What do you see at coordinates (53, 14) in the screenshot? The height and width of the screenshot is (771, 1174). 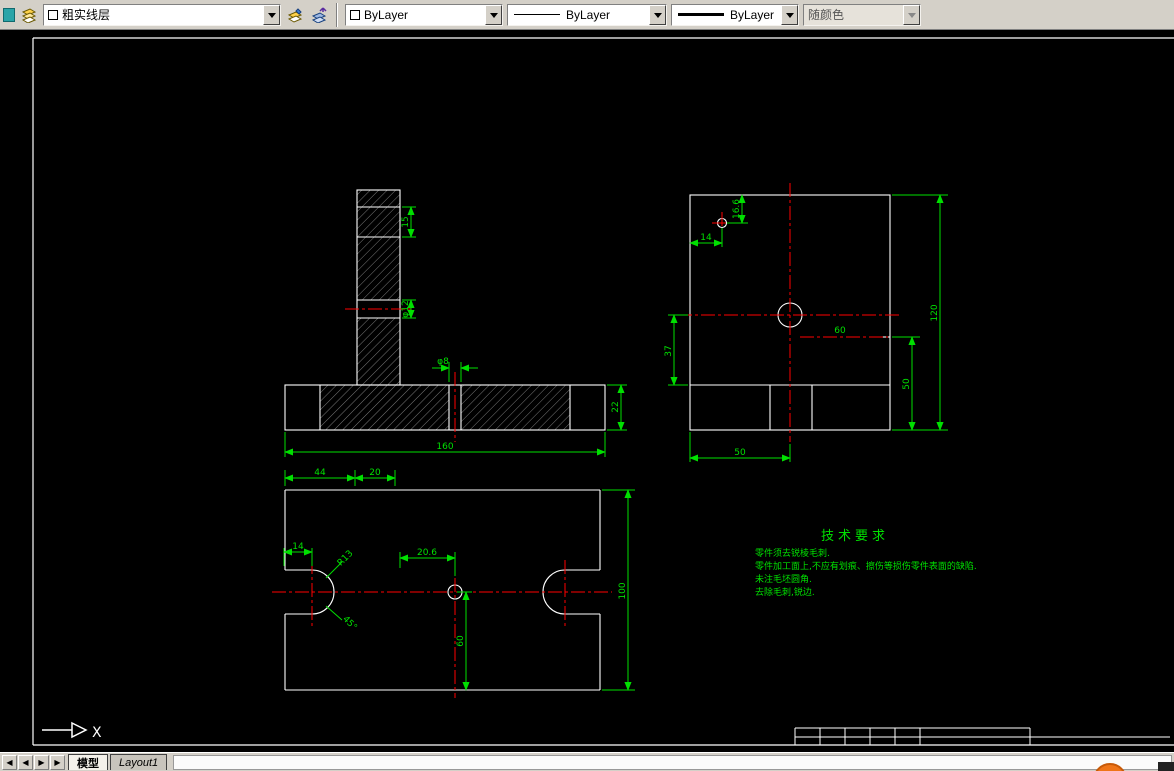 I see `layer-color-swatch` at bounding box center [53, 14].